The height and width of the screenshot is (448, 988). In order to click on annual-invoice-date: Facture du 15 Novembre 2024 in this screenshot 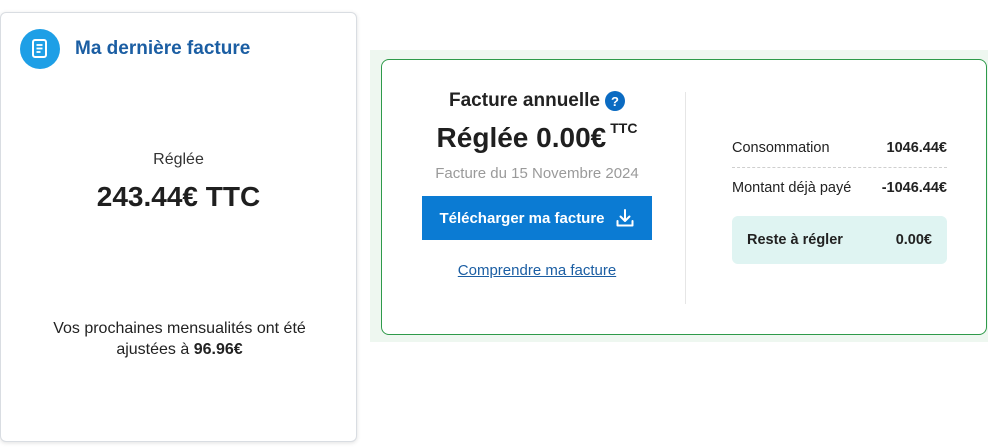, I will do `click(537, 173)`.